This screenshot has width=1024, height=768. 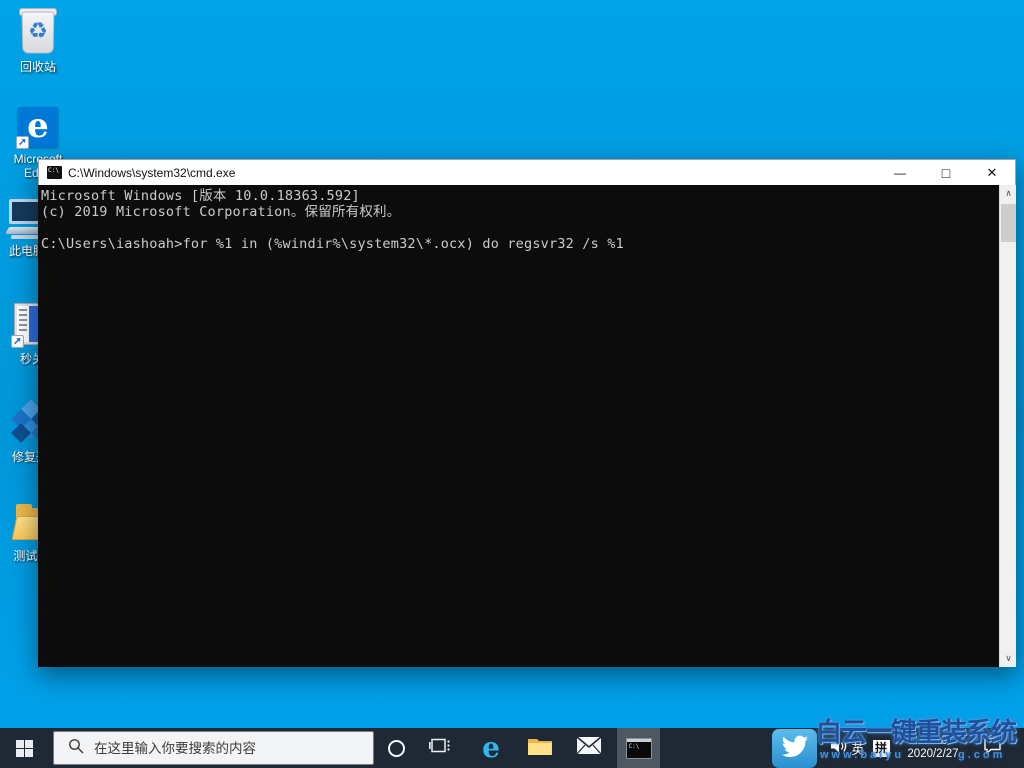 I want to click on watermark-url-left: www.baiyu, so click(x=862, y=755).